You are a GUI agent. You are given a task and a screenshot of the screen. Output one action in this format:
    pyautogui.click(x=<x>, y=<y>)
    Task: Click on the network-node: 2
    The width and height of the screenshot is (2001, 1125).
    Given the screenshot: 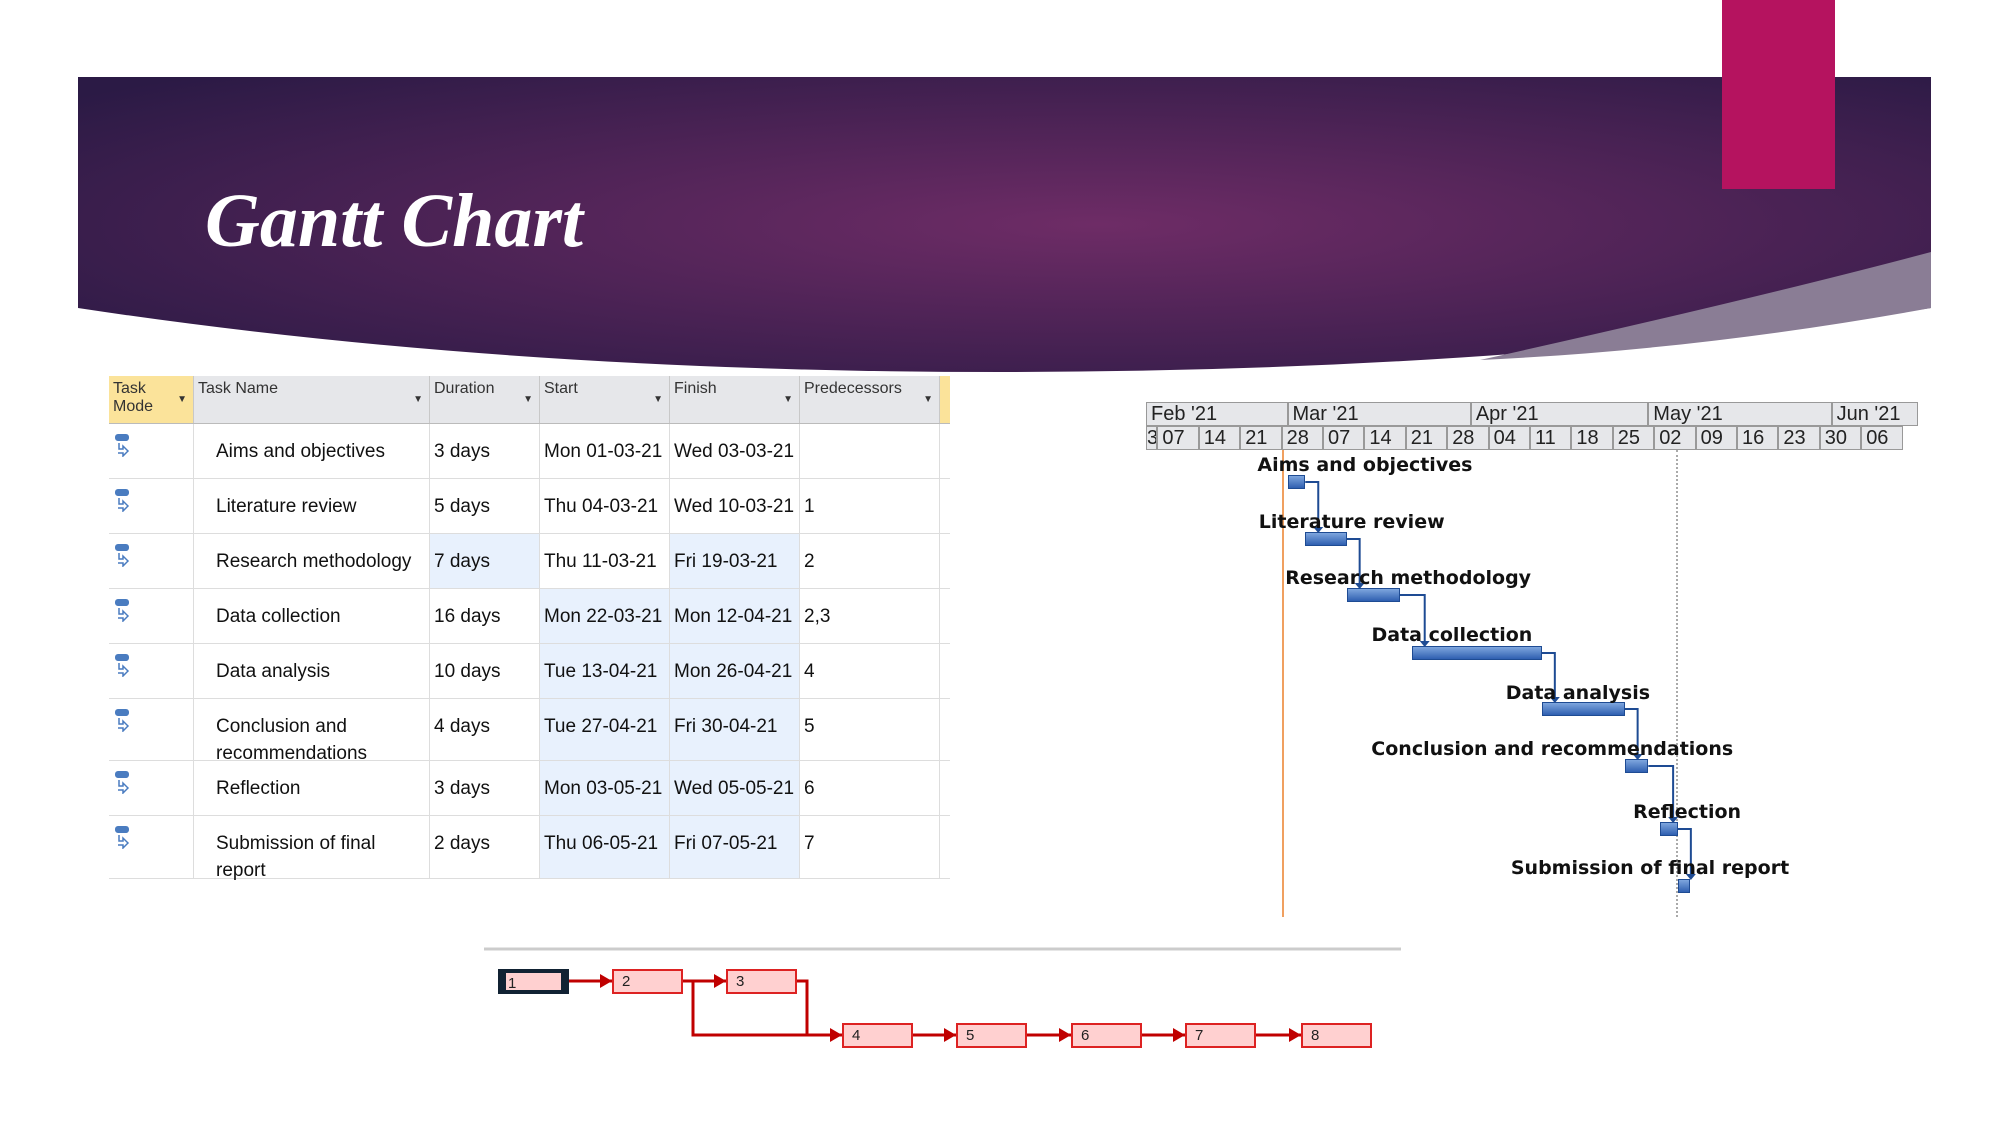 What is the action you would take?
    pyautogui.click(x=647, y=981)
    